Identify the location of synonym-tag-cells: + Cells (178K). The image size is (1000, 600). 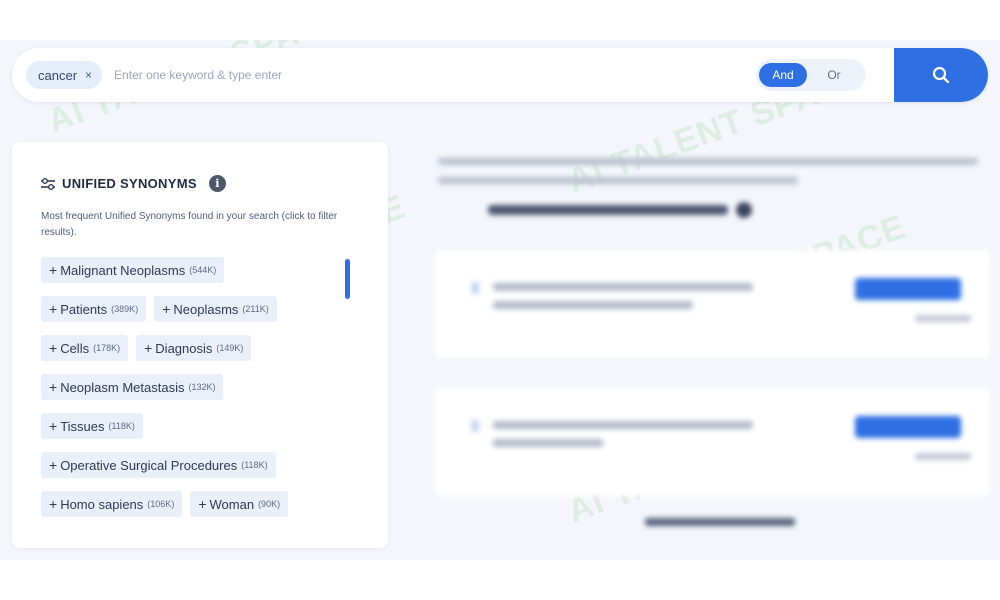
(85, 348).